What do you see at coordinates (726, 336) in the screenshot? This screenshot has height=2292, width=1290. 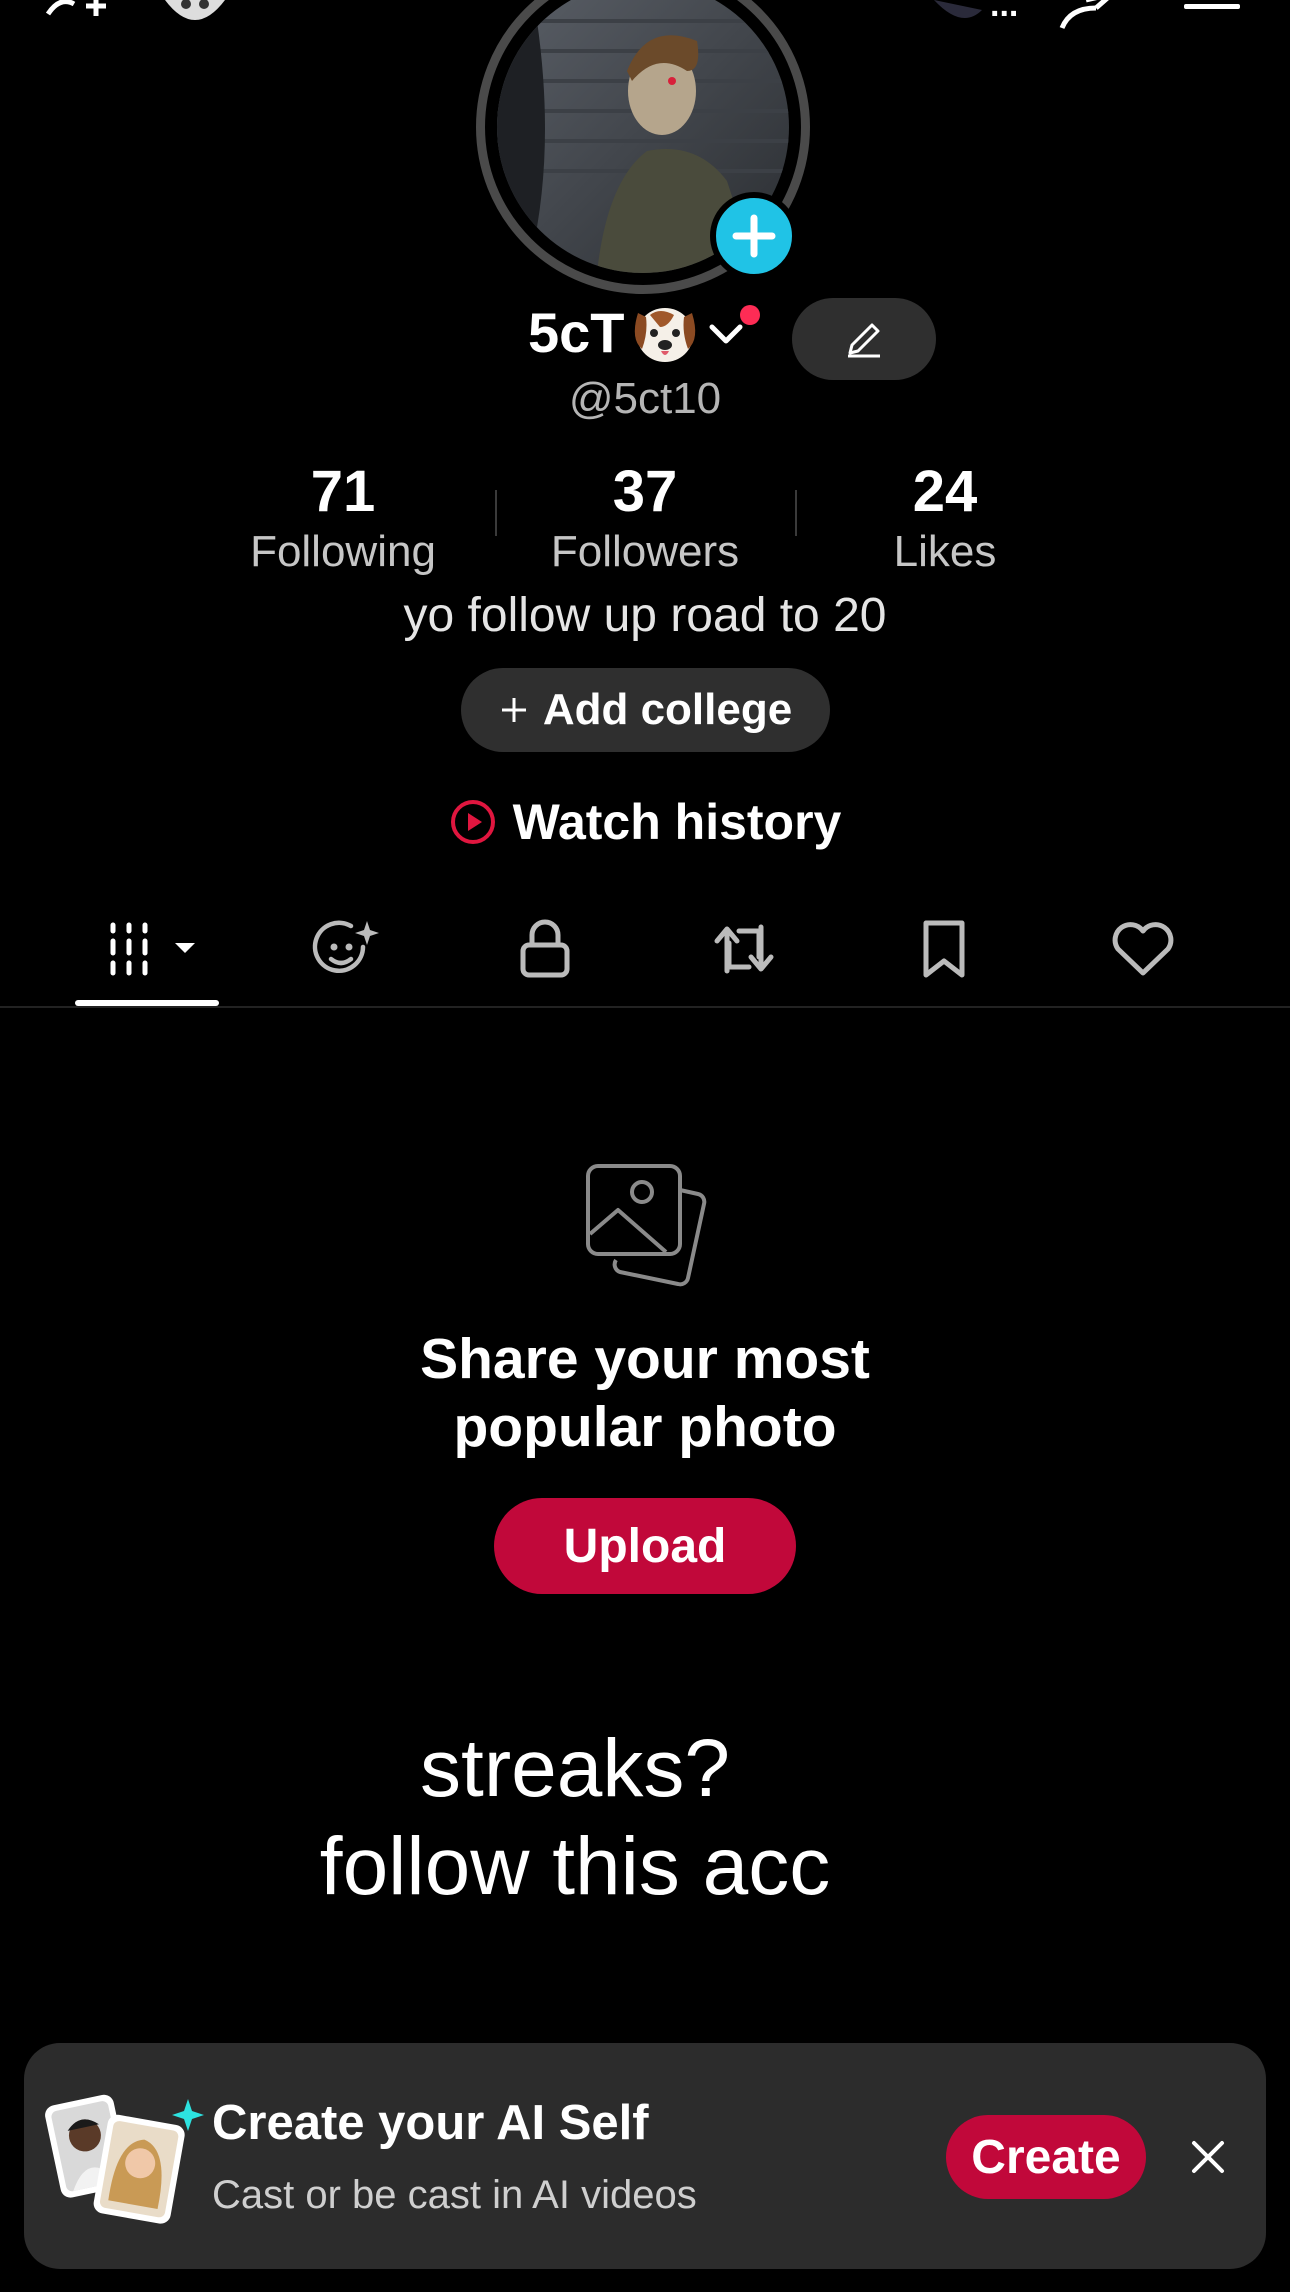 I see `chevron-down-icon` at bounding box center [726, 336].